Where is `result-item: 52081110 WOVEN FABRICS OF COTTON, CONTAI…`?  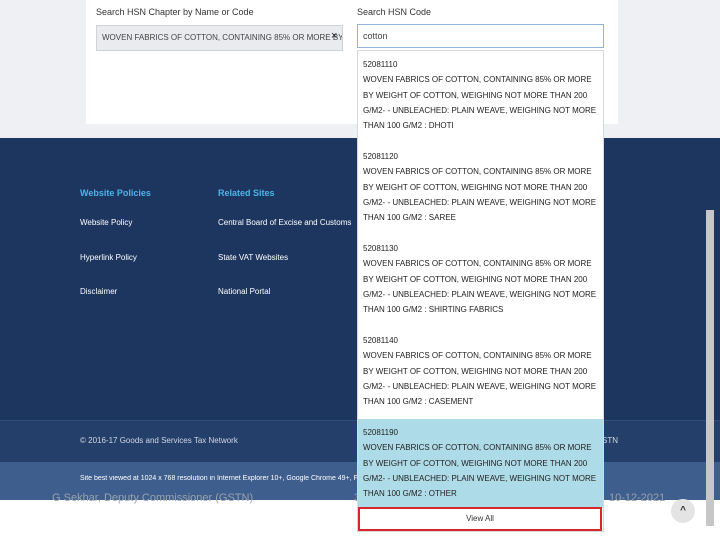 result-item: 52081110 WOVEN FABRICS OF COTTON, CONTAI… is located at coordinates (480, 97).